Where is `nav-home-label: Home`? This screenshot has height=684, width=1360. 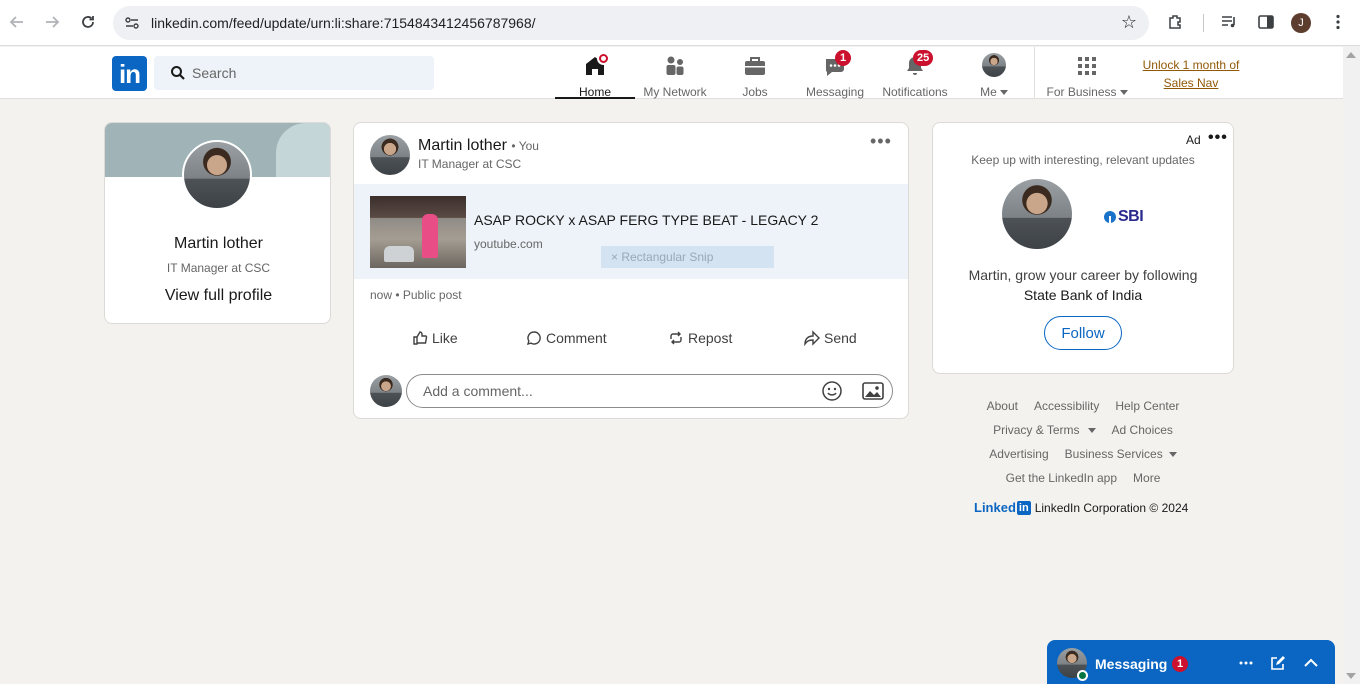
nav-home-label: Home is located at coordinates (594, 92).